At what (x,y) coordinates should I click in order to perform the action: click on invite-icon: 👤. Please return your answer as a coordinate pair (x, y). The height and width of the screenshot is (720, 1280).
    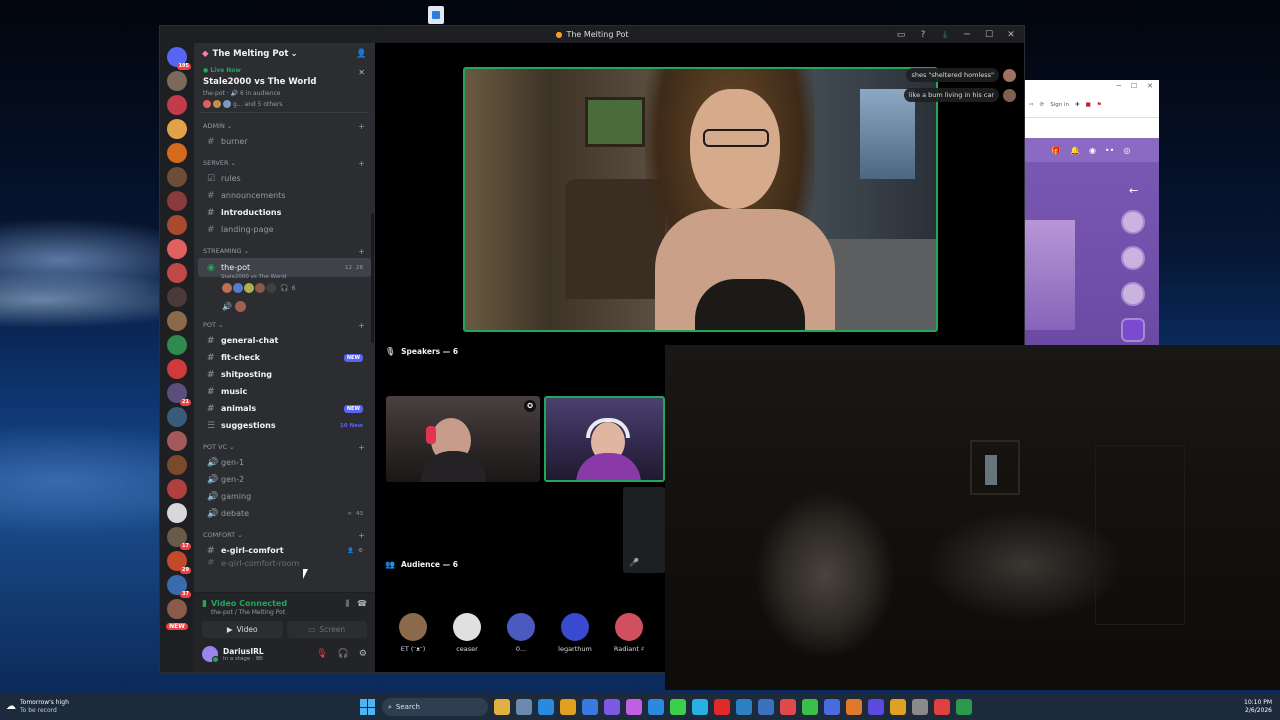
    Looking at the image, I should click on (350, 551).